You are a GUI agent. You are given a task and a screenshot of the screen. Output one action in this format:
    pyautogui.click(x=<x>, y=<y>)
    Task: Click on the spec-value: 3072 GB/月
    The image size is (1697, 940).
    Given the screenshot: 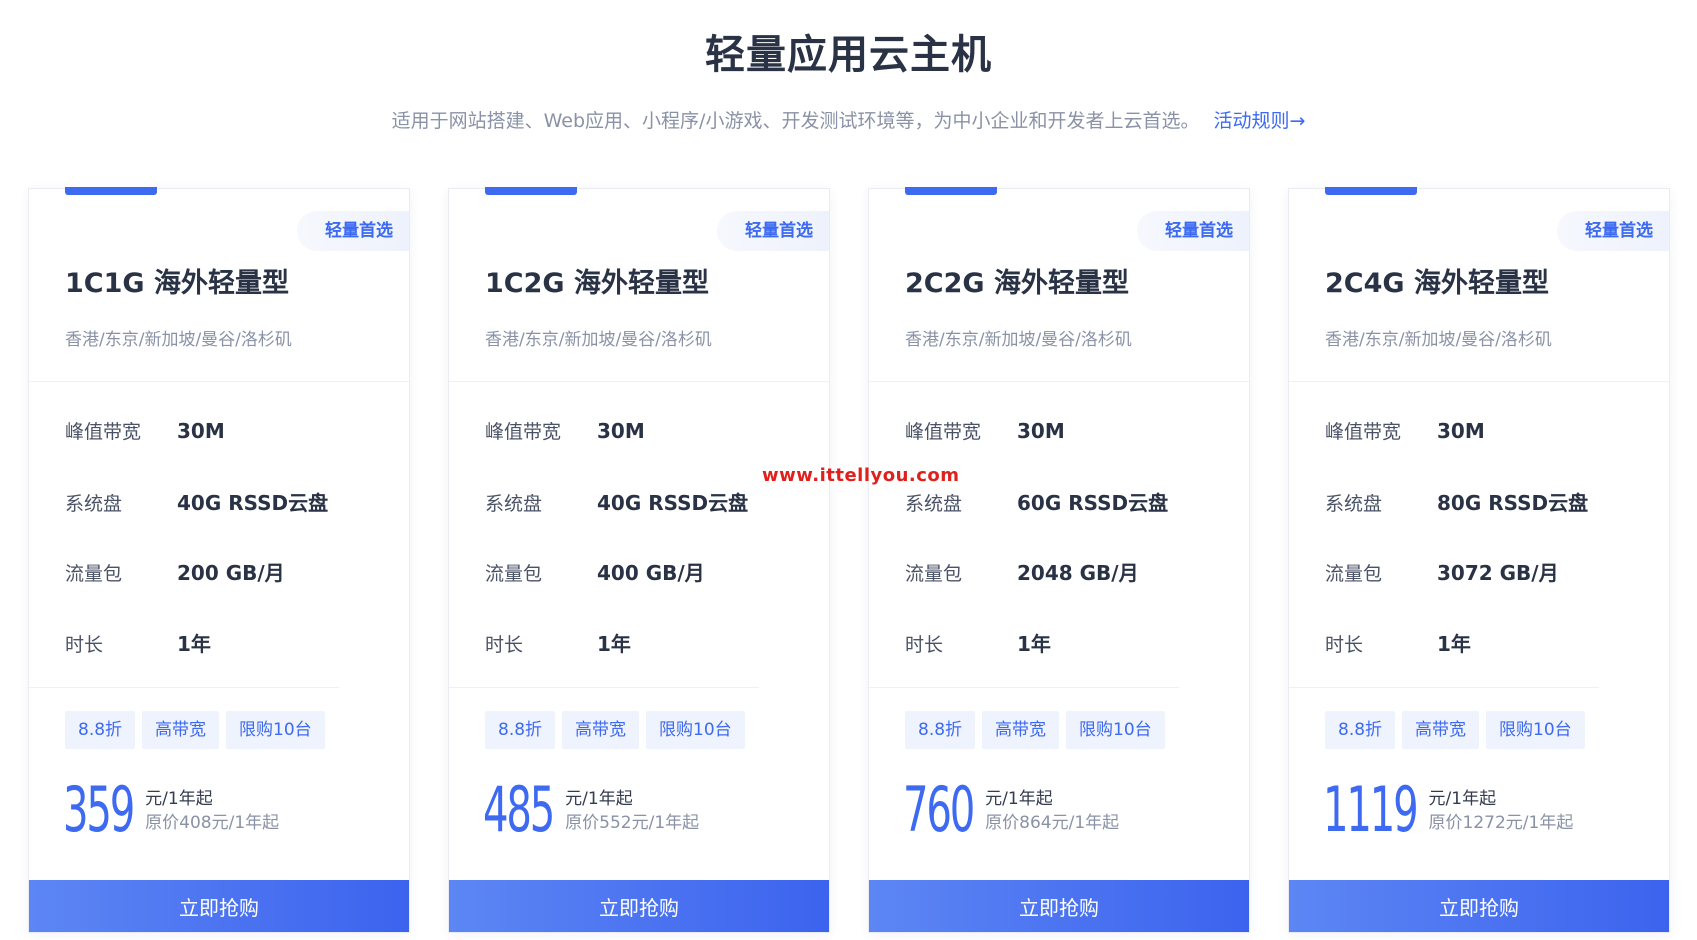 What is the action you would take?
    pyautogui.click(x=1498, y=573)
    